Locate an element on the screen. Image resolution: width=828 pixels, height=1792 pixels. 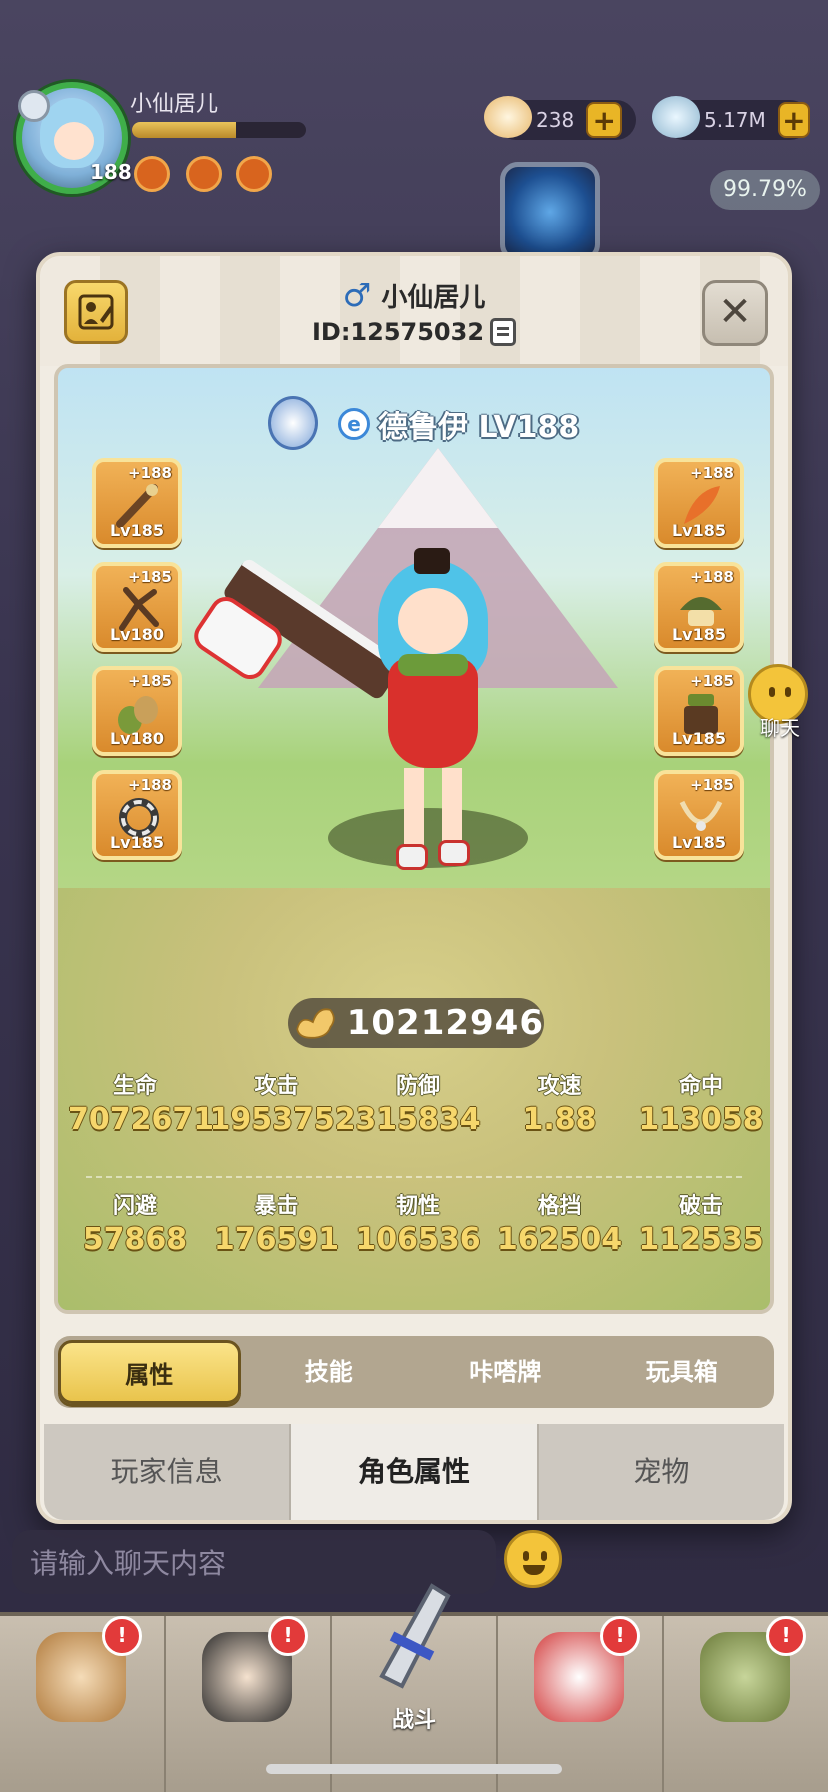
tab-character-attributes: 角色属性 is located at coordinates (415, 1472).